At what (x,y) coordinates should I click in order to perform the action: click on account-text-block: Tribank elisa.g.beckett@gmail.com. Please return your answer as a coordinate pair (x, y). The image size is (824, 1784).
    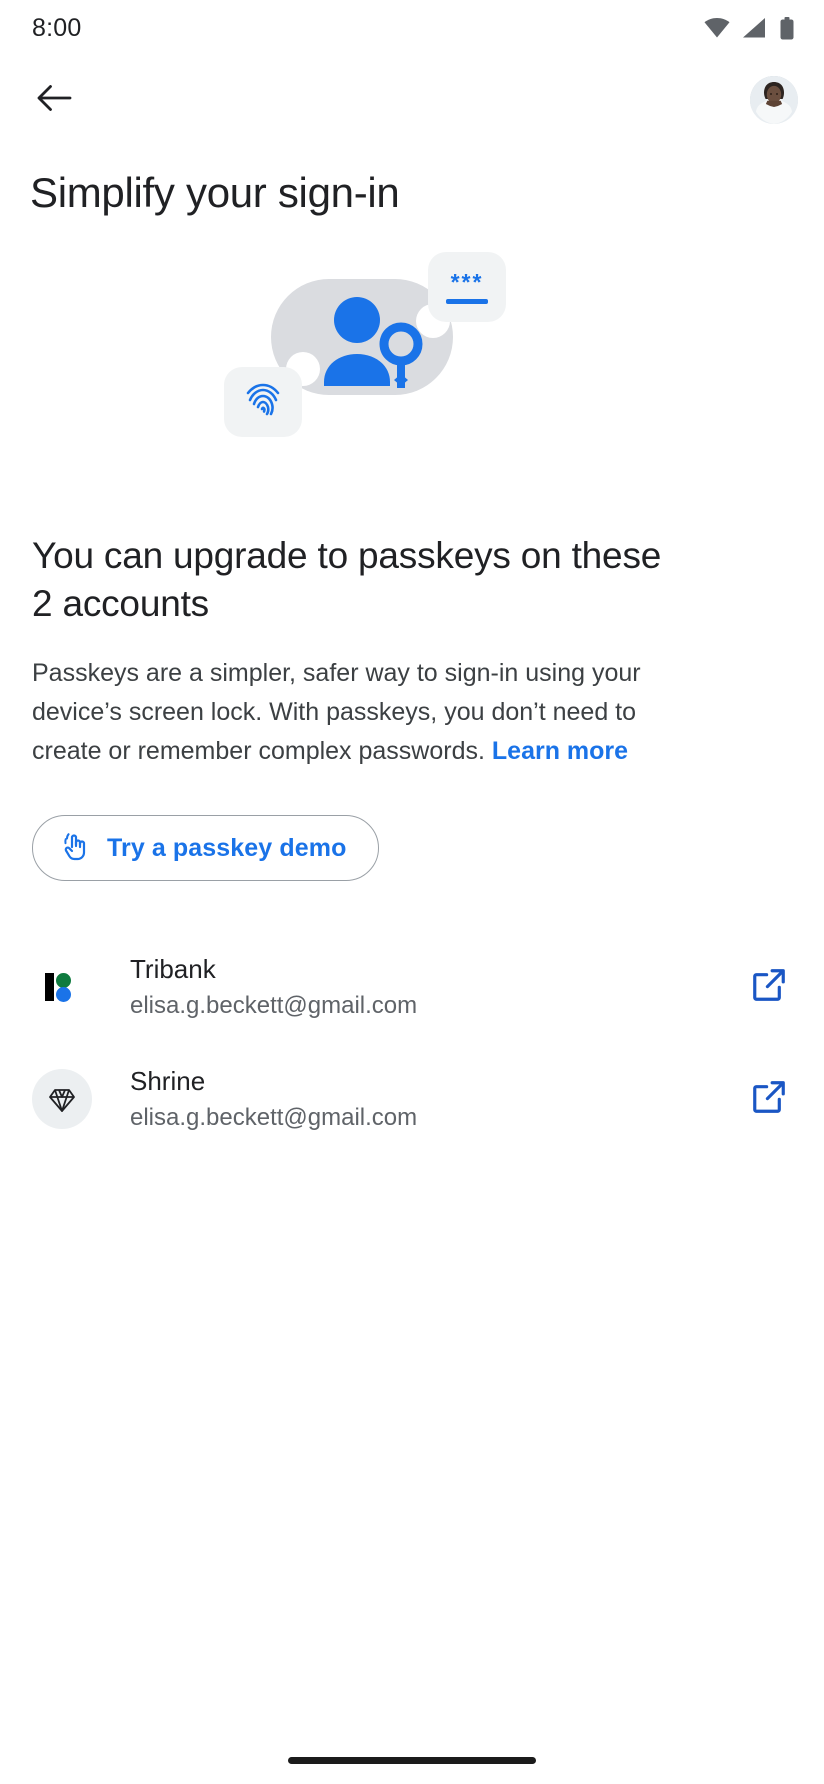
    Looking at the image, I should click on (438, 987).